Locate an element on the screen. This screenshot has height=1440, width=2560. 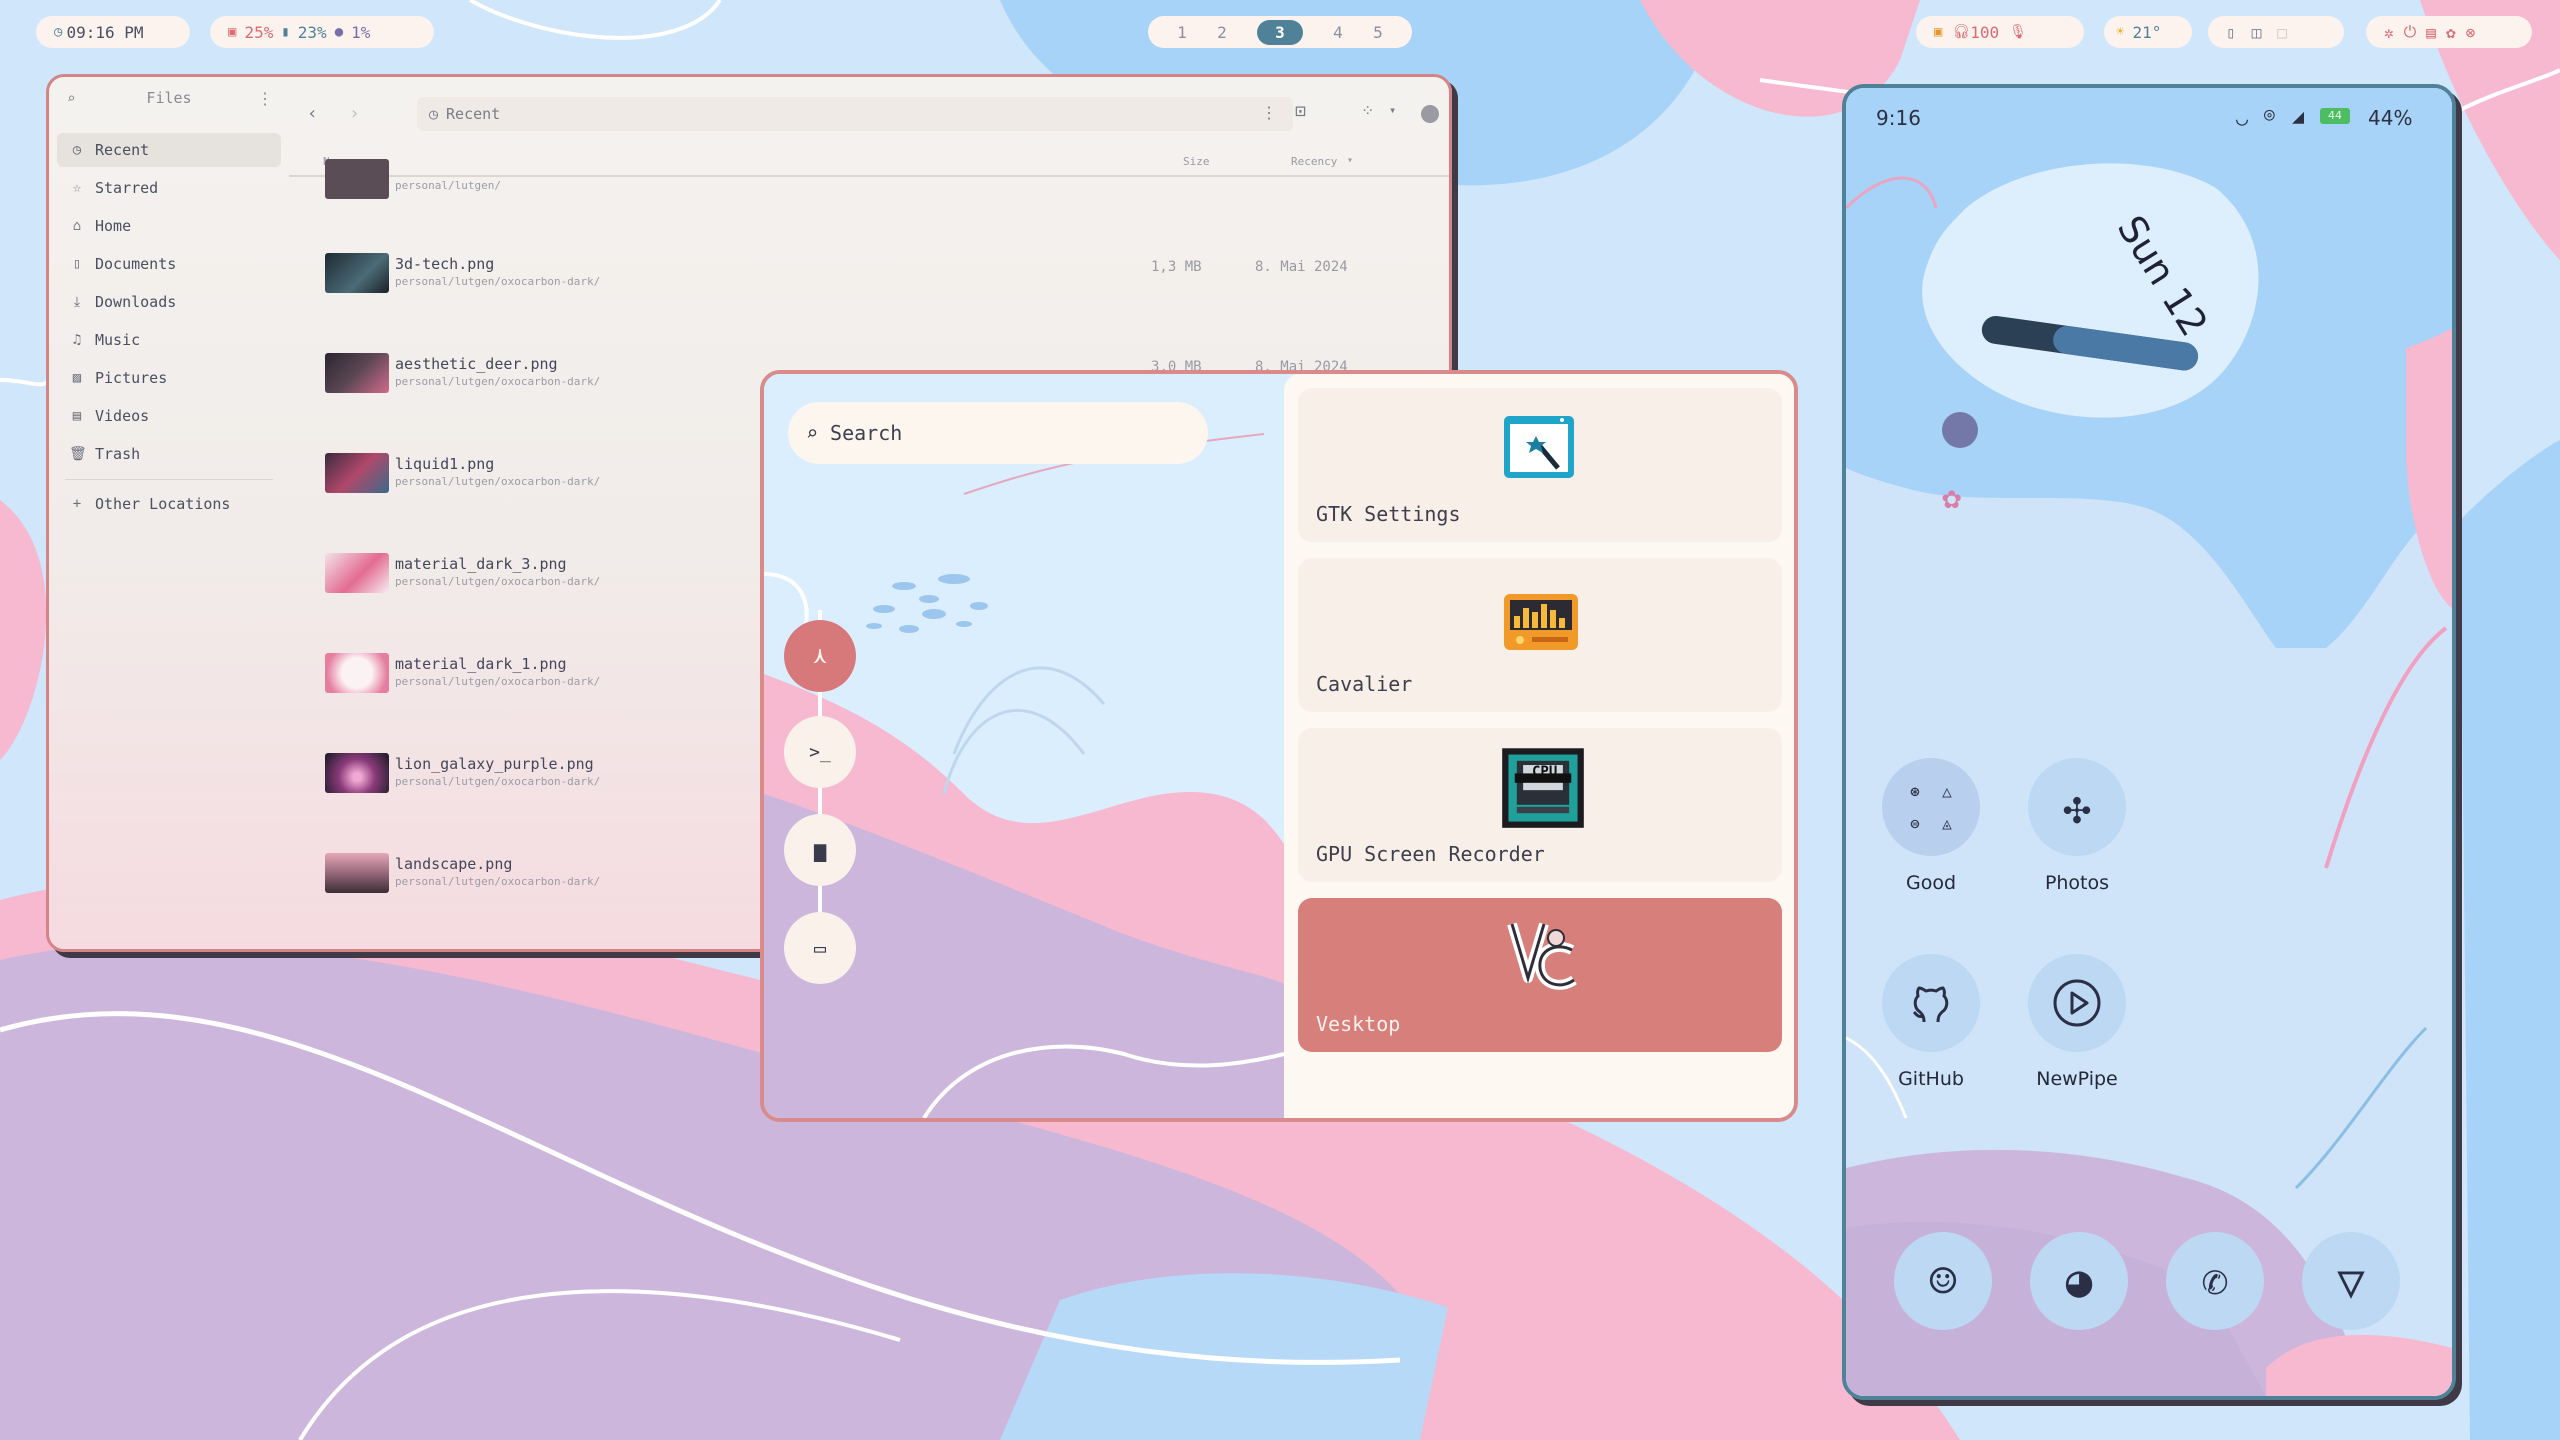
file-name: aesthetic_deer.png is located at coordinates (476, 364).